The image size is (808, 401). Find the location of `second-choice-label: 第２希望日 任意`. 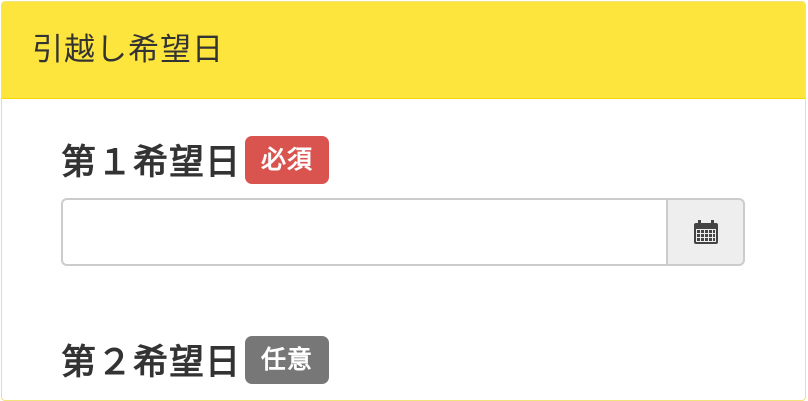

second-choice-label: 第２希望日 任意 is located at coordinates (195, 359).